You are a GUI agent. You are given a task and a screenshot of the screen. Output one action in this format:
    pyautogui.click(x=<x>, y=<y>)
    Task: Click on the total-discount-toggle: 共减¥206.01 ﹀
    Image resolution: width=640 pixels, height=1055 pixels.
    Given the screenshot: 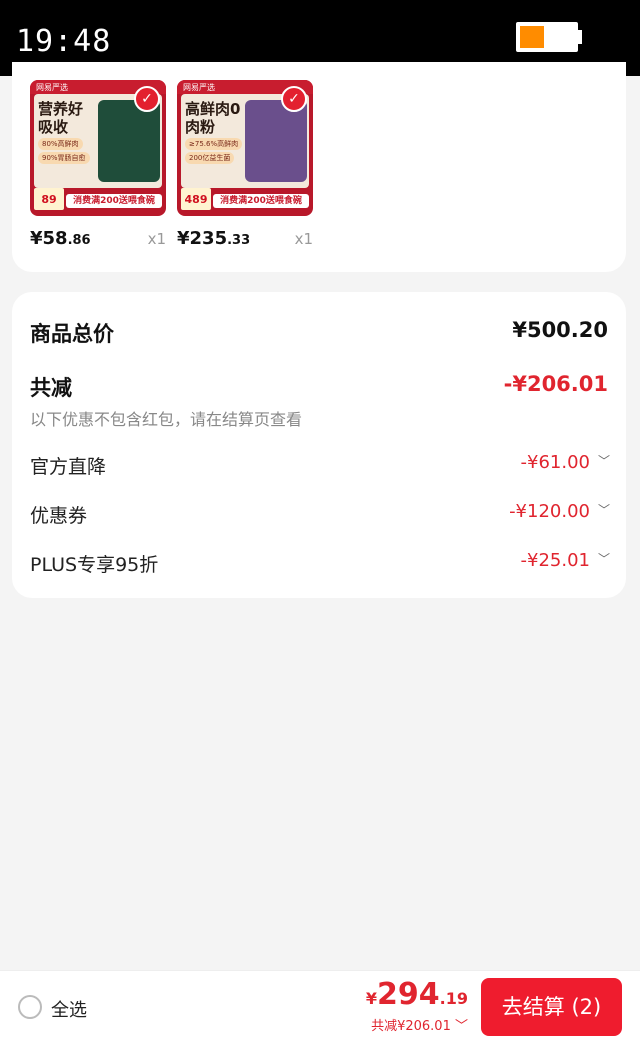 What is the action you would take?
    pyautogui.click(x=419, y=1024)
    